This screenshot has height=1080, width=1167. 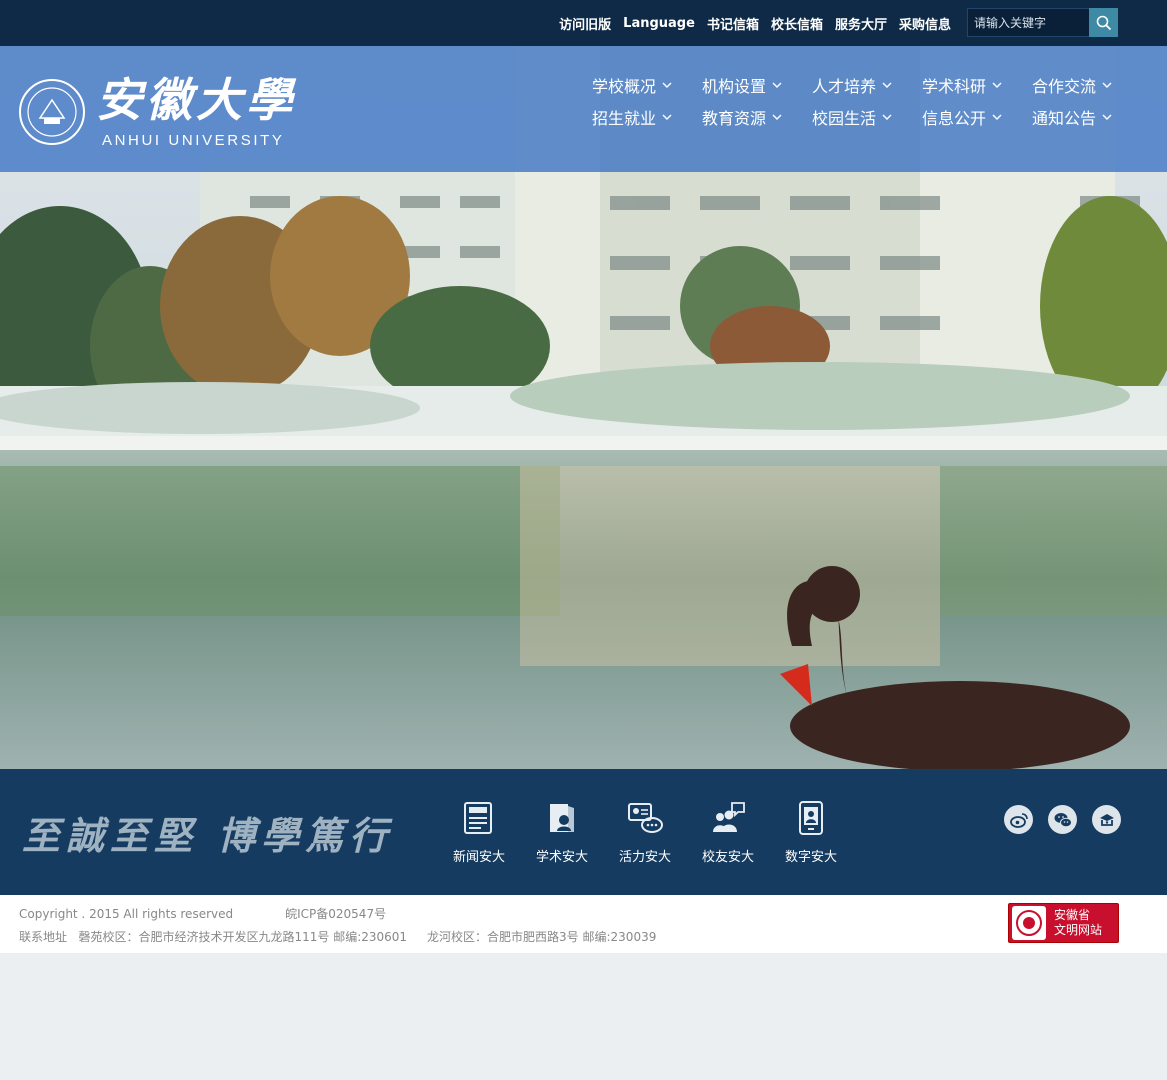 I want to click on news-icon, so click(x=478, y=818).